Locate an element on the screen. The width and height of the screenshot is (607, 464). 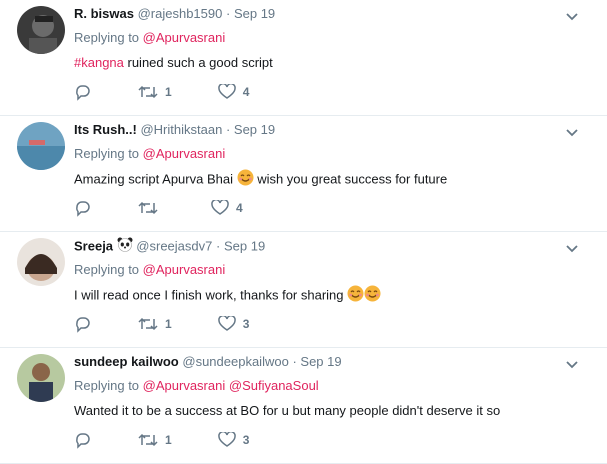
tweet-text: #kangna ruined such a good script is located at coordinates (320, 62).